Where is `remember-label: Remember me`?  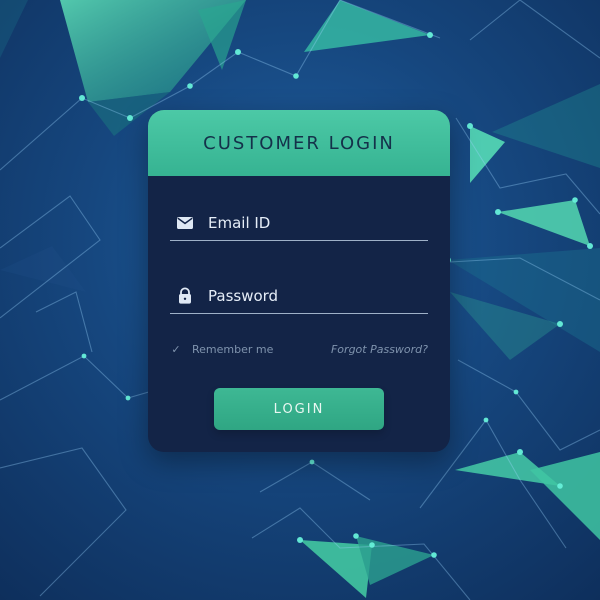 remember-label: Remember me is located at coordinates (233, 349).